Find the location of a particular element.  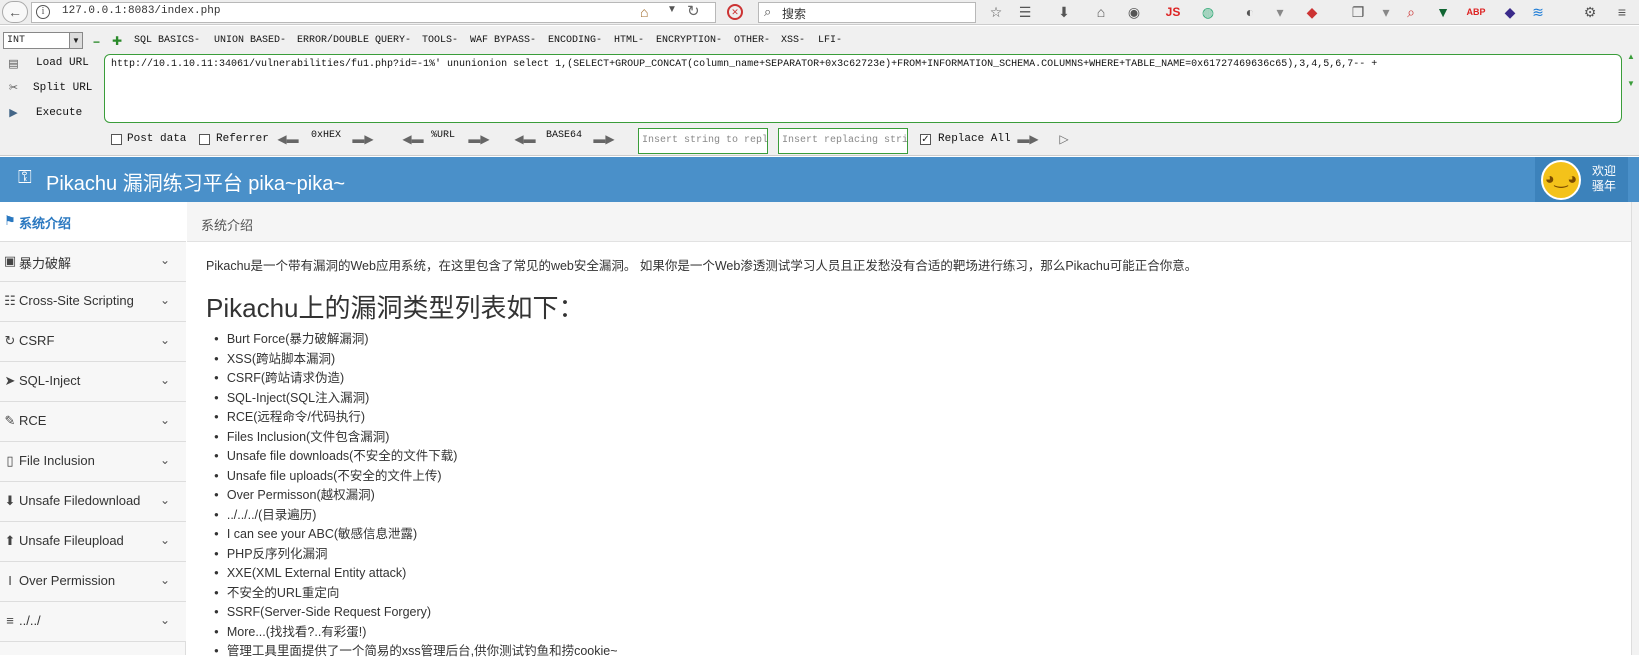

minus-icon: − is located at coordinates (96, 42).